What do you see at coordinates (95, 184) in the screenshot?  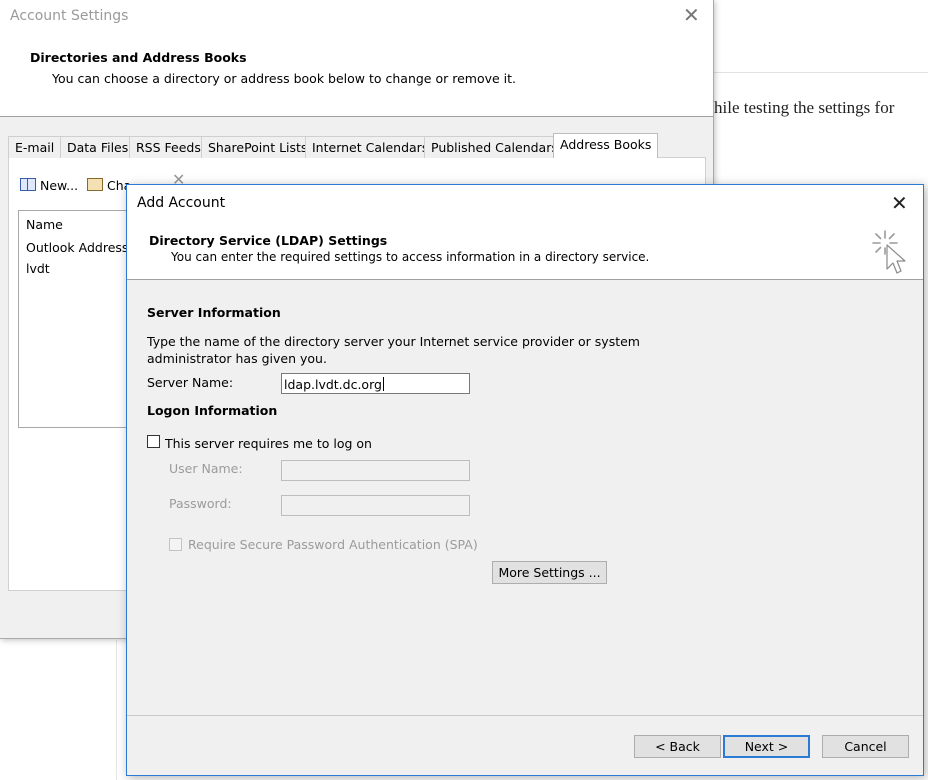 I see `change-icon` at bounding box center [95, 184].